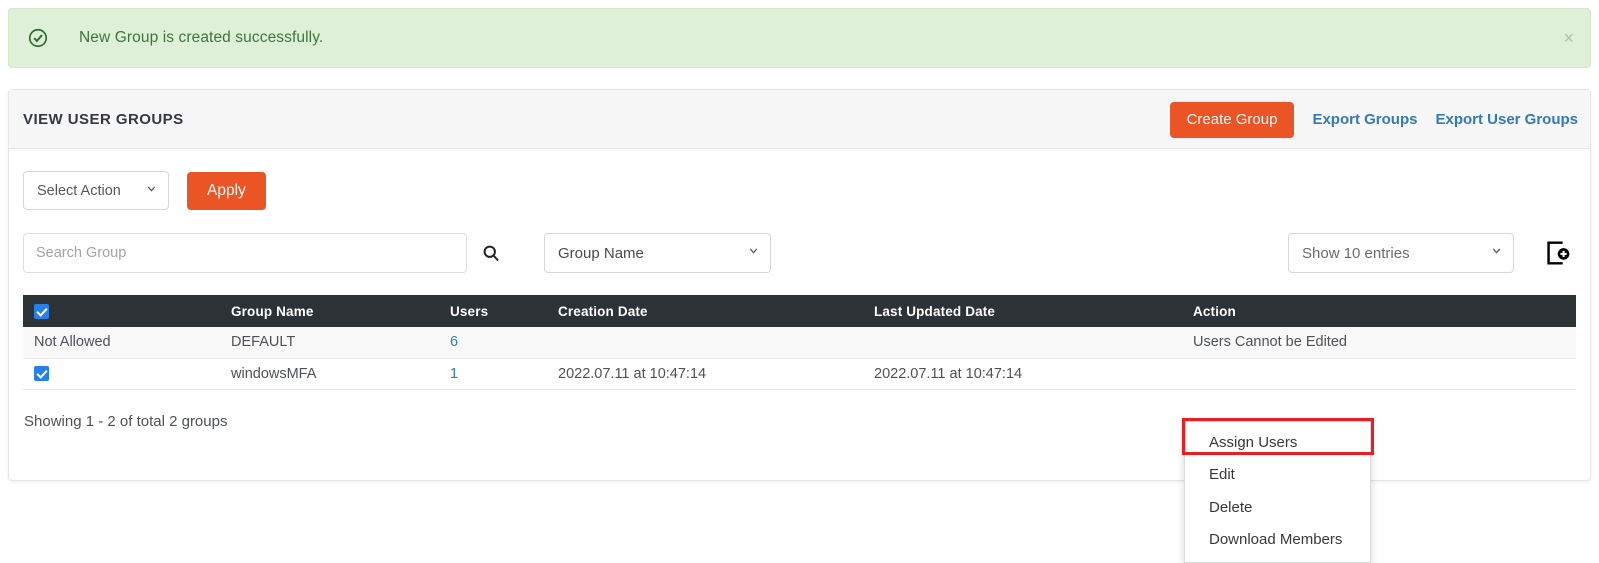  Describe the element at coordinates (504, 343) in the screenshot. I see `row-users: 6` at that location.